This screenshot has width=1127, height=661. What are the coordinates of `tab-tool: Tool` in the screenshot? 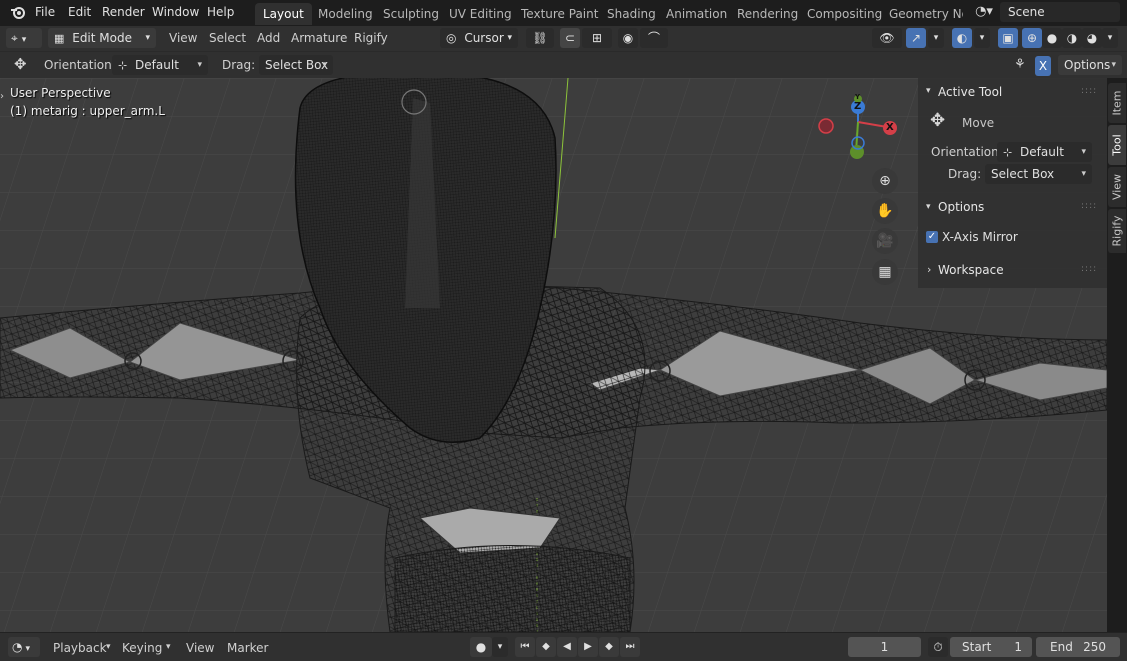 It's located at (1117, 145).